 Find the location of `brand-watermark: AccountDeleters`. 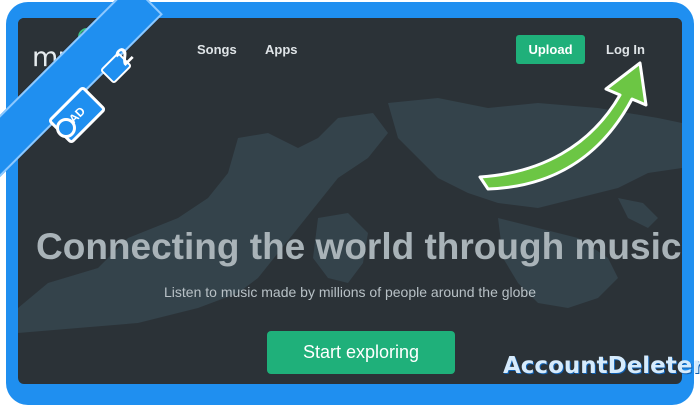

brand-watermark: AccountDeleters is located at coordinates (601, 366).